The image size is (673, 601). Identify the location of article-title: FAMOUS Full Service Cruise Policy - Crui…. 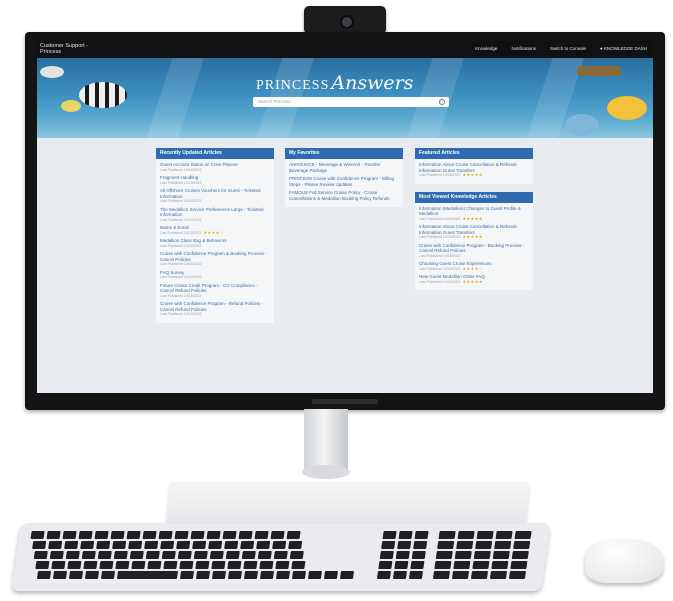
(344, 195).